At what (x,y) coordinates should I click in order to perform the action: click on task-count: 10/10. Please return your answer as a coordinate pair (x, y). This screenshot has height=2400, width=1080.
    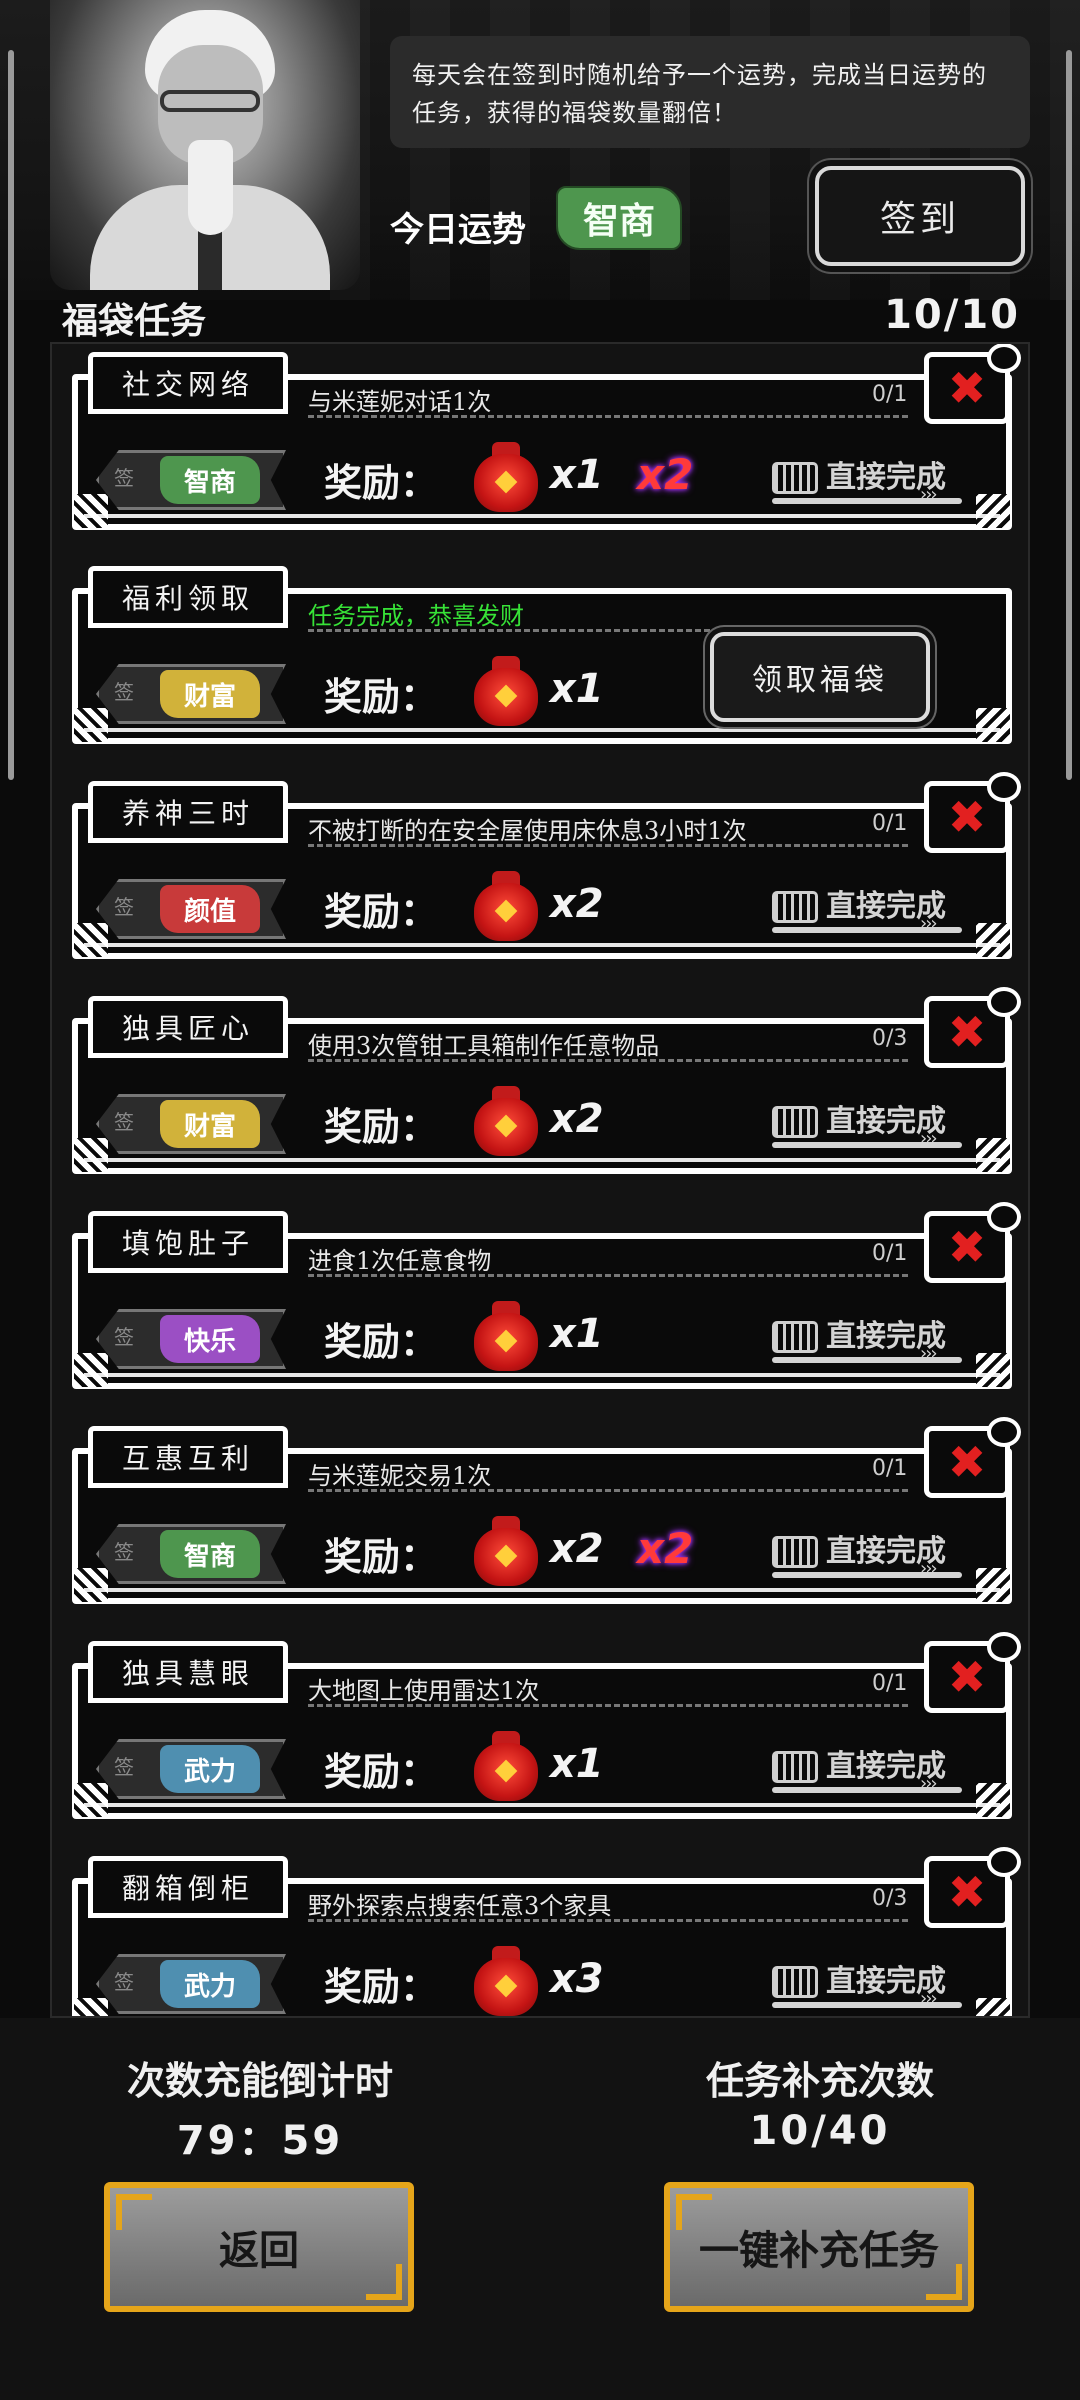
    Looking at the image, I should click on (952, 315).